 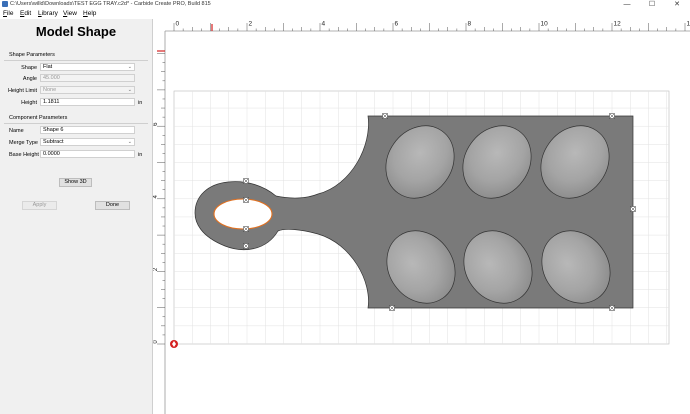 What do you see at coordinates (89, 13) in the screenshot?
I see `menu-help: Help` at bounding box center [89, 13].